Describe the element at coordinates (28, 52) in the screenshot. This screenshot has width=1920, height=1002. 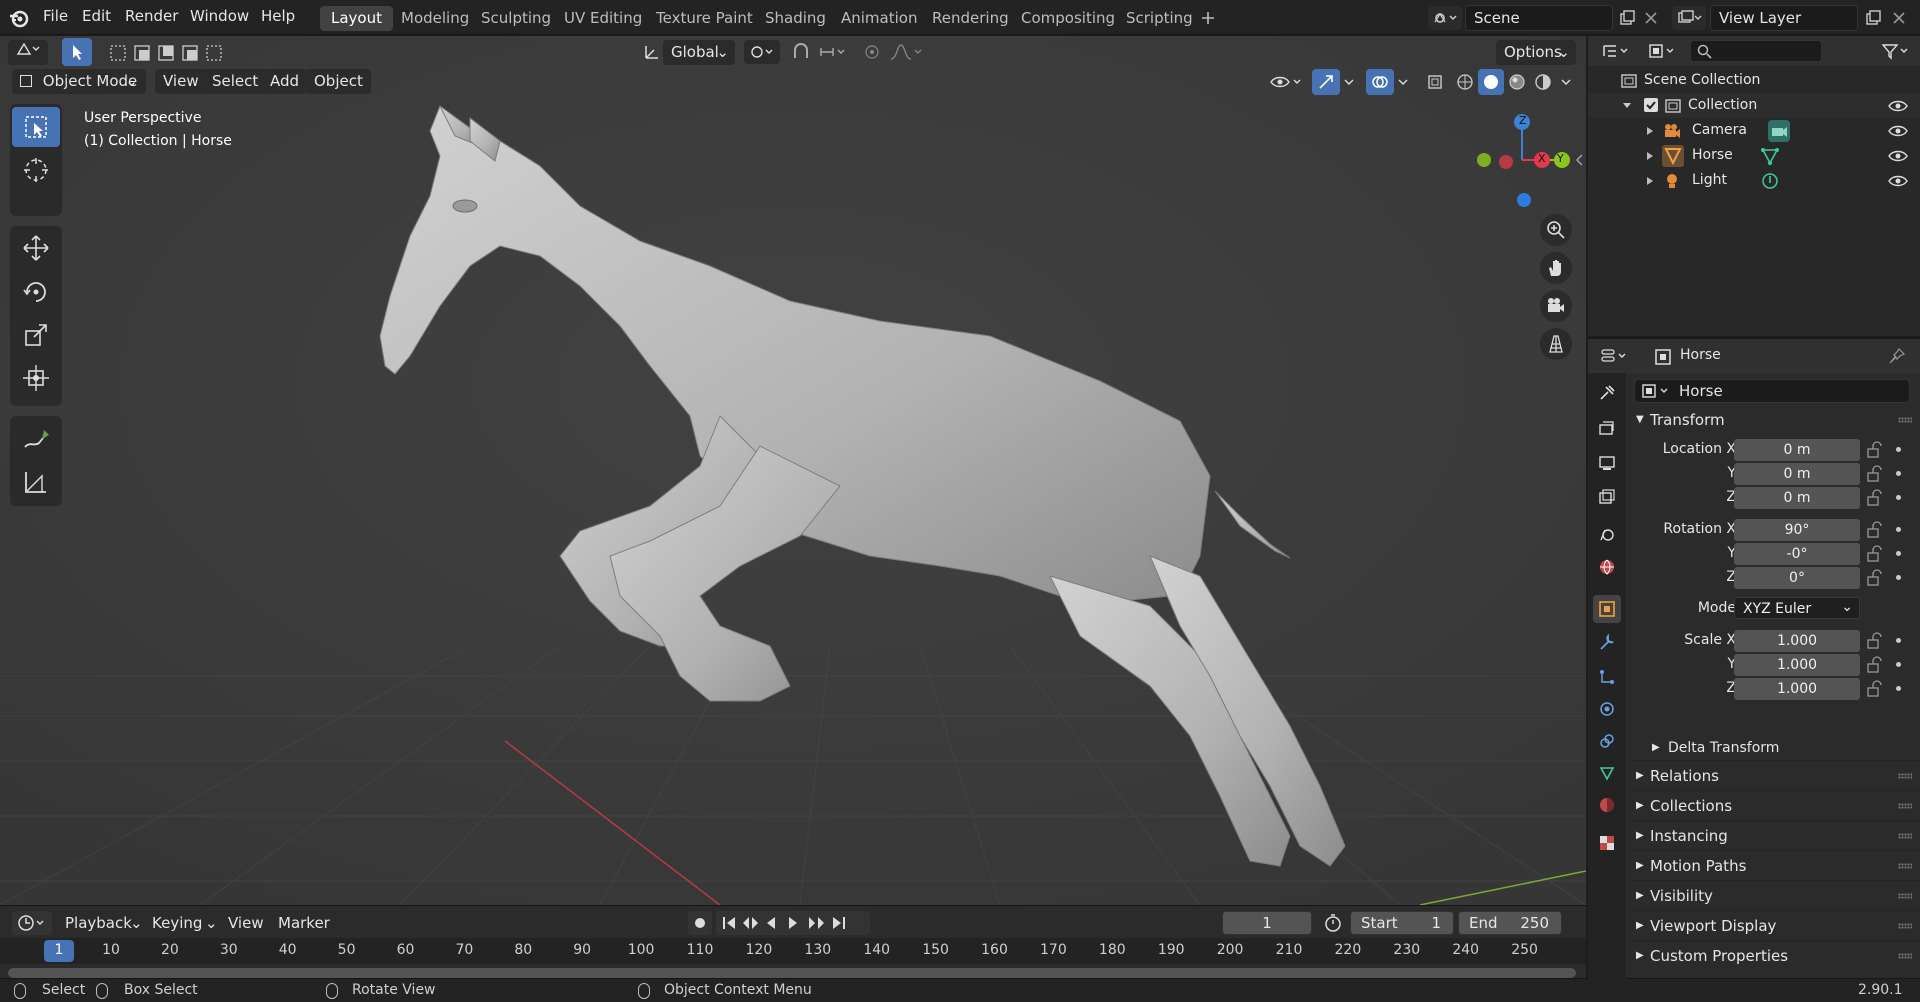
I see `editor-type-icon` at that location.